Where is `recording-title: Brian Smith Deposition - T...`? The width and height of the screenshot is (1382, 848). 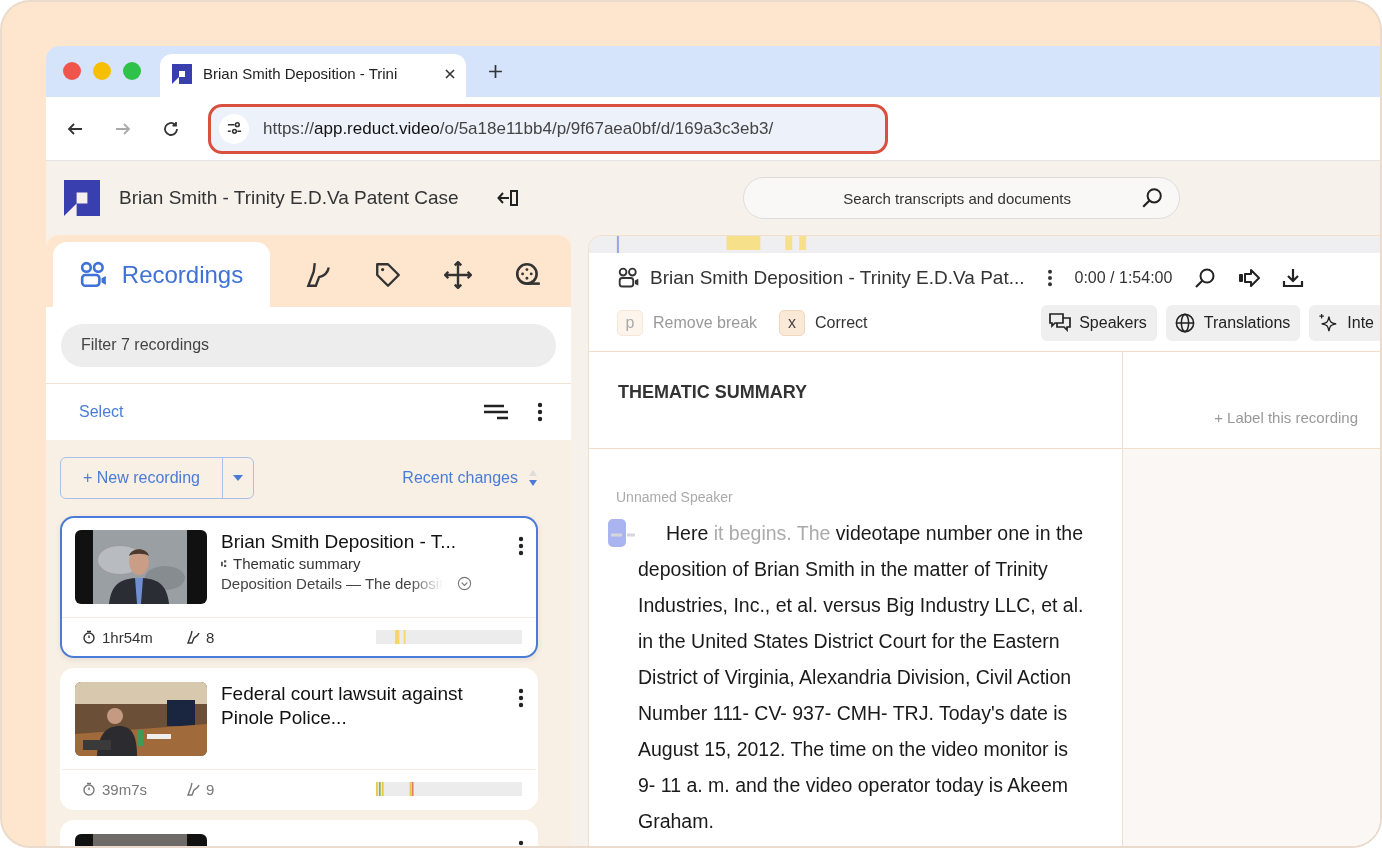 recording-title: Brian Smith Deposition - T... is located at coordinates (339, 542).